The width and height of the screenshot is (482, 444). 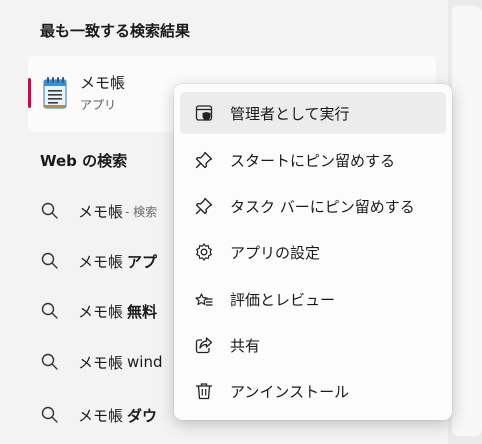 What do you see at coordinates (204, 113) in the screenshot?
I see `admin-shield-icon` at bounding box center [204, 113].